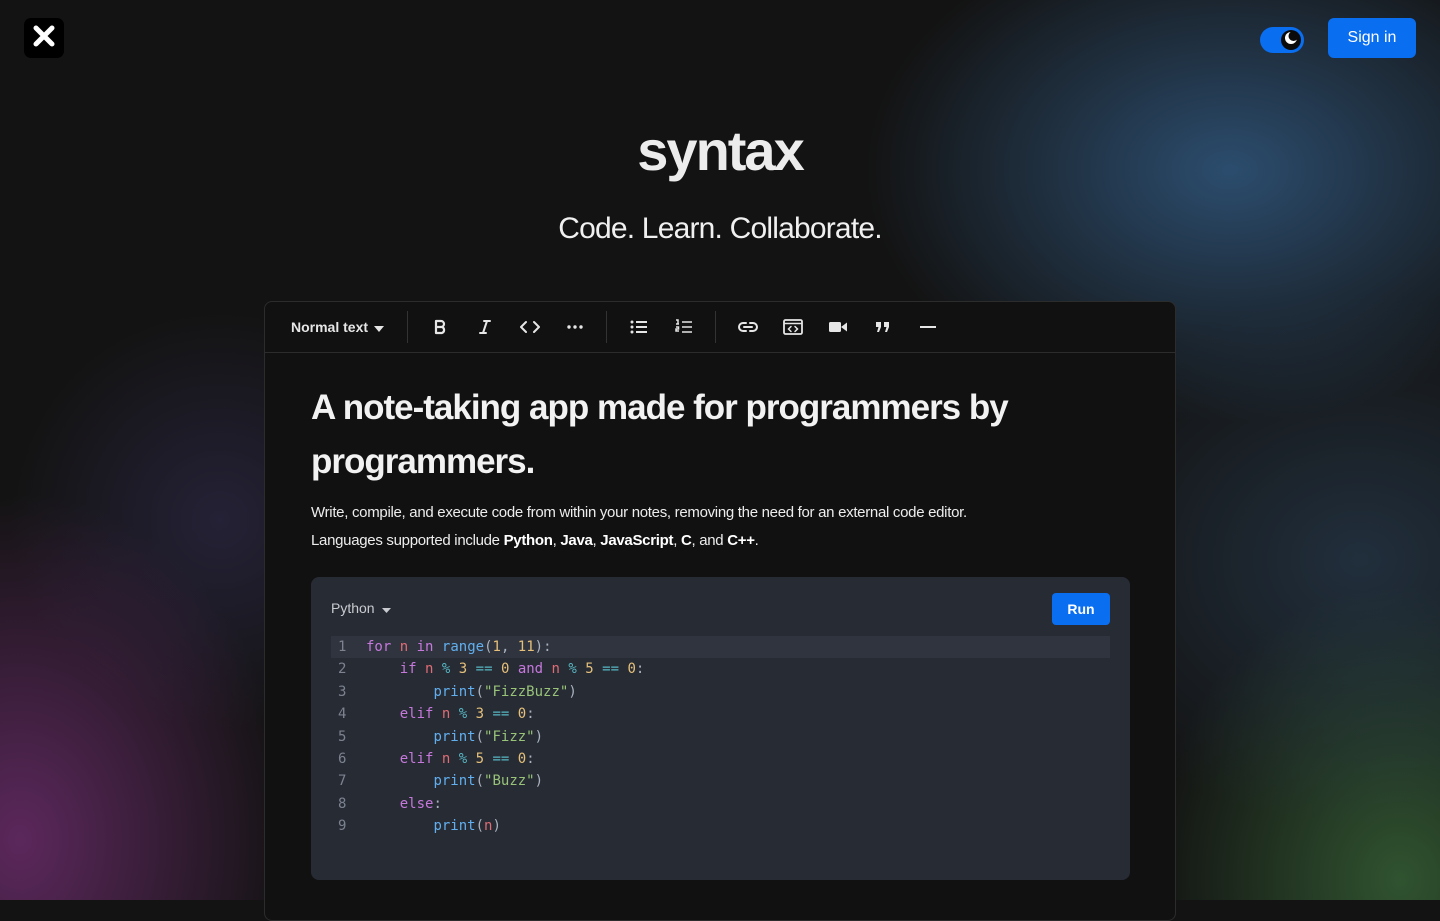 Image resolution: width=1440 pixels, height=921 pixels. I want to click on x-close-icon, so click(44, 38).